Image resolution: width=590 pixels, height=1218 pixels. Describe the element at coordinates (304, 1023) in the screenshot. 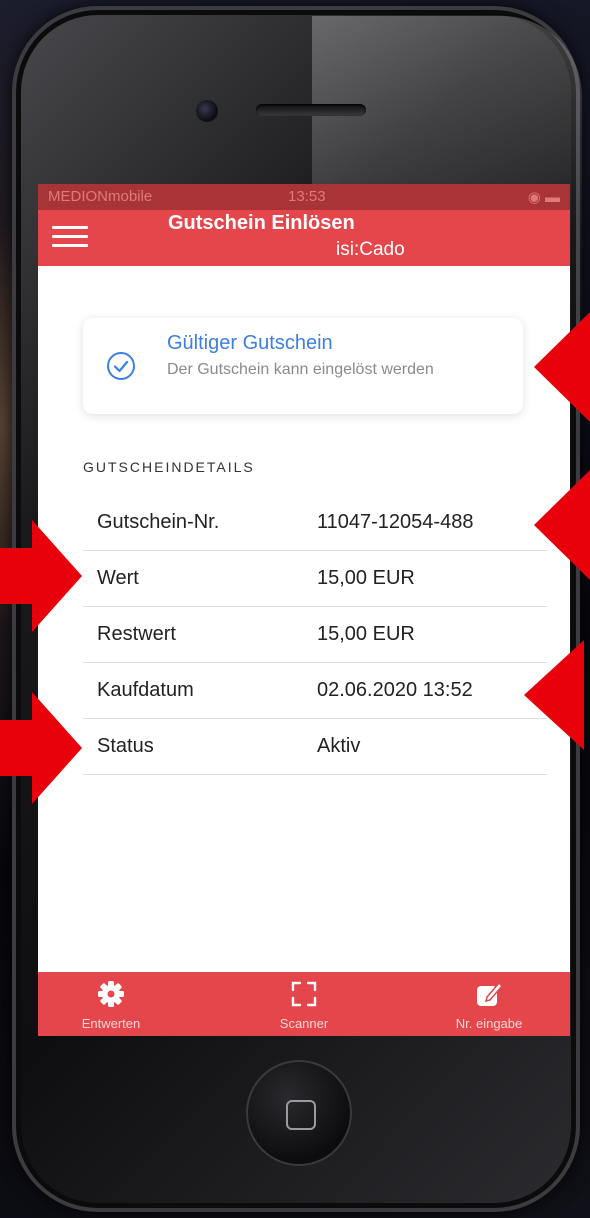

I see `tab-label: Scanner` at that location.